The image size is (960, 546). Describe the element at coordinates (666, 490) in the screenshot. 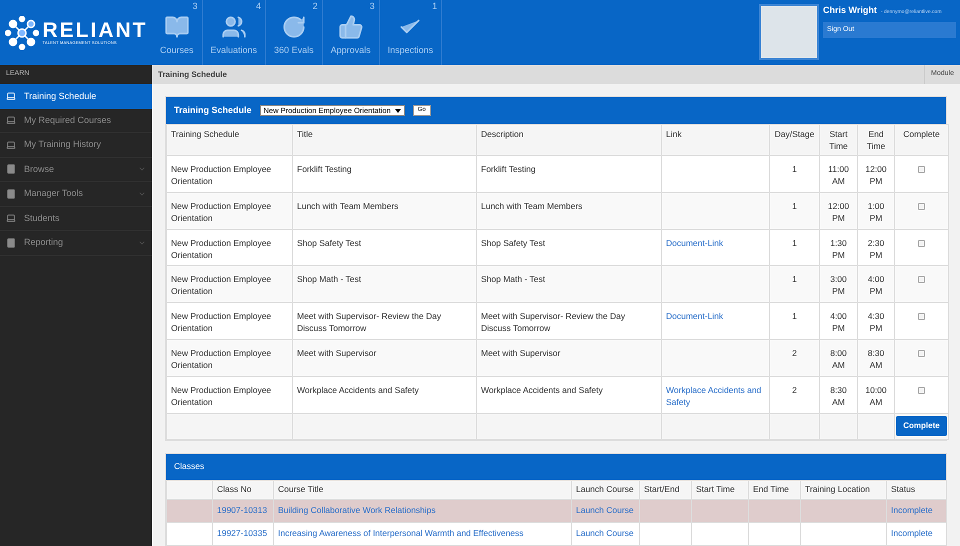

I see `column-header: Start/End` at that location.